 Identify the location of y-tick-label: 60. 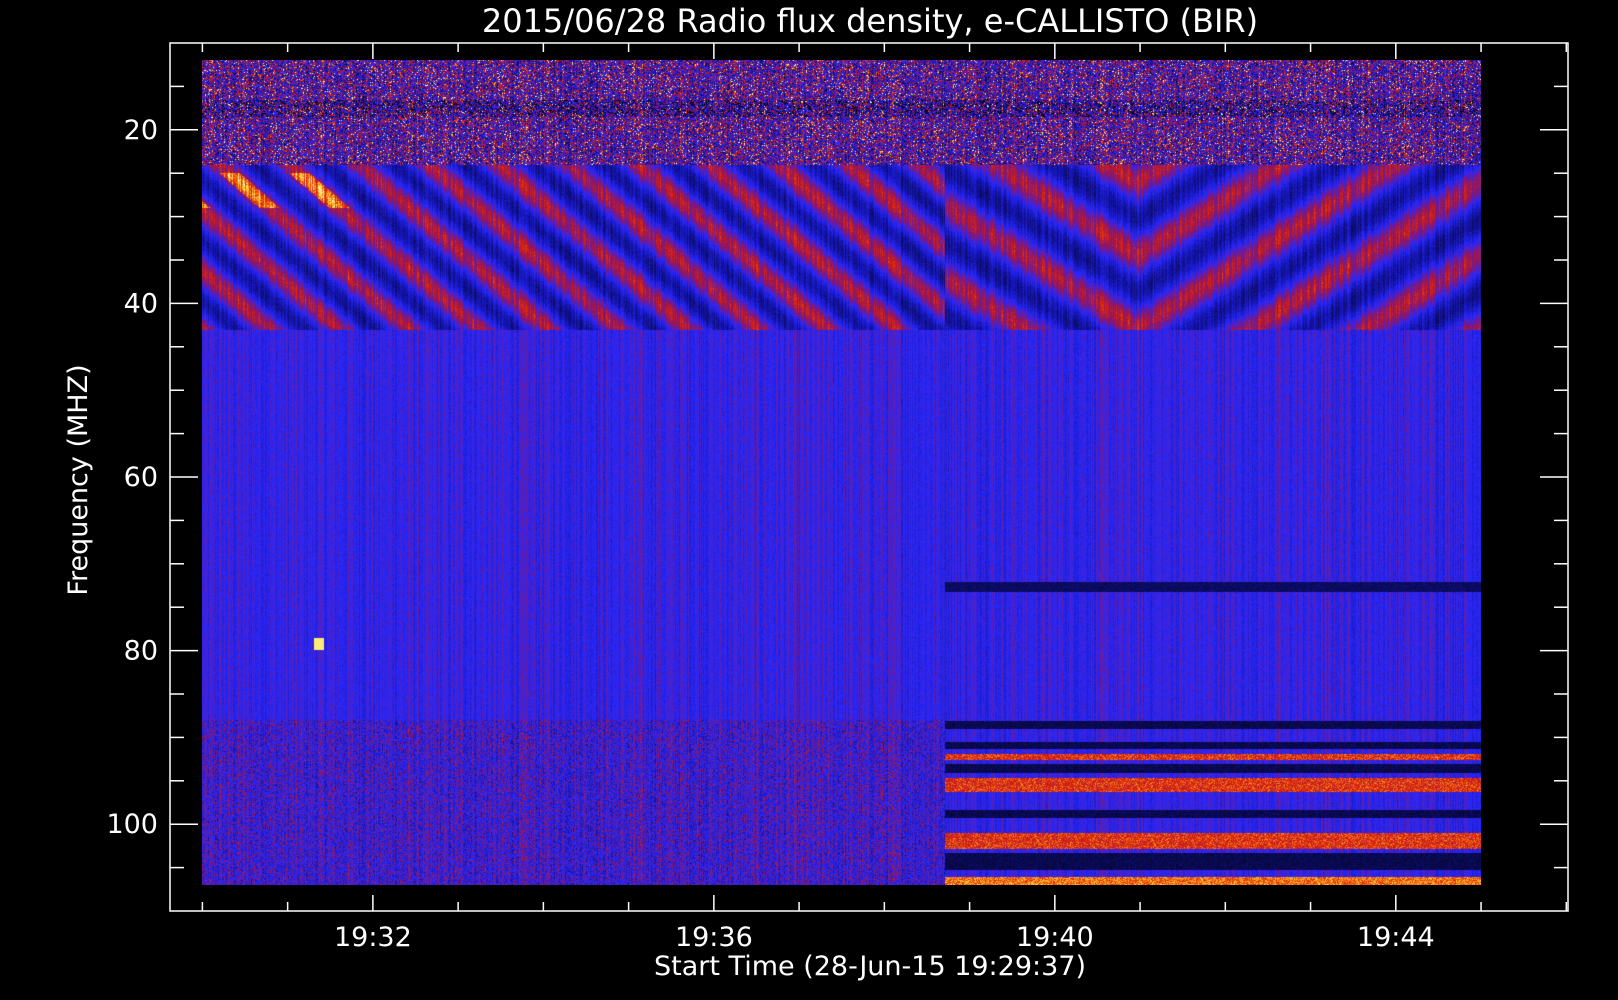
(141, 477).